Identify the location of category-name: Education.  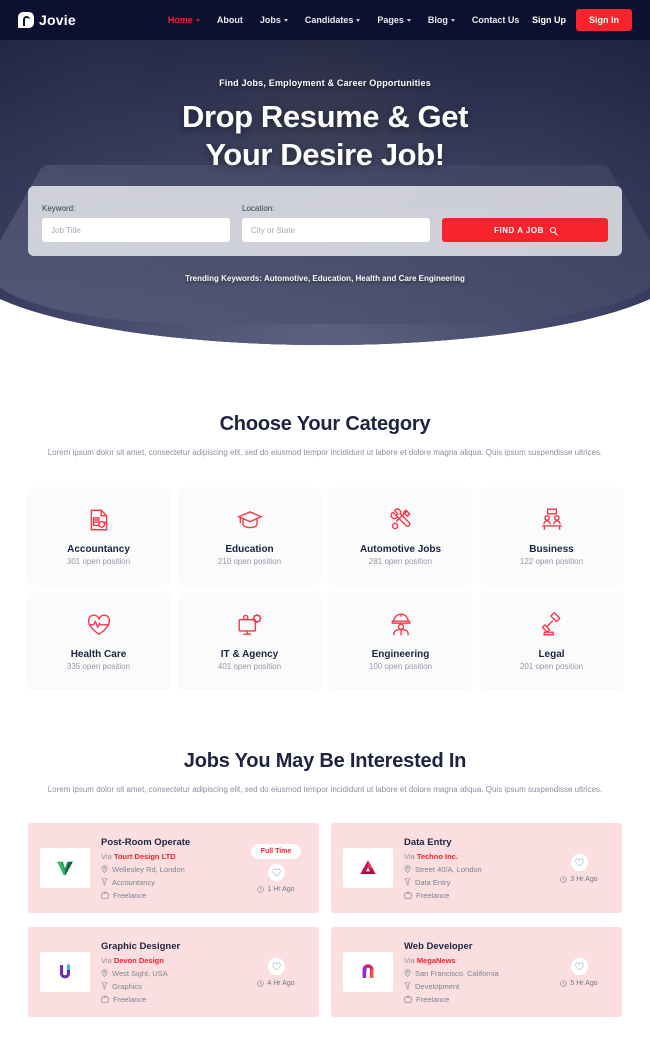
(249, 549).